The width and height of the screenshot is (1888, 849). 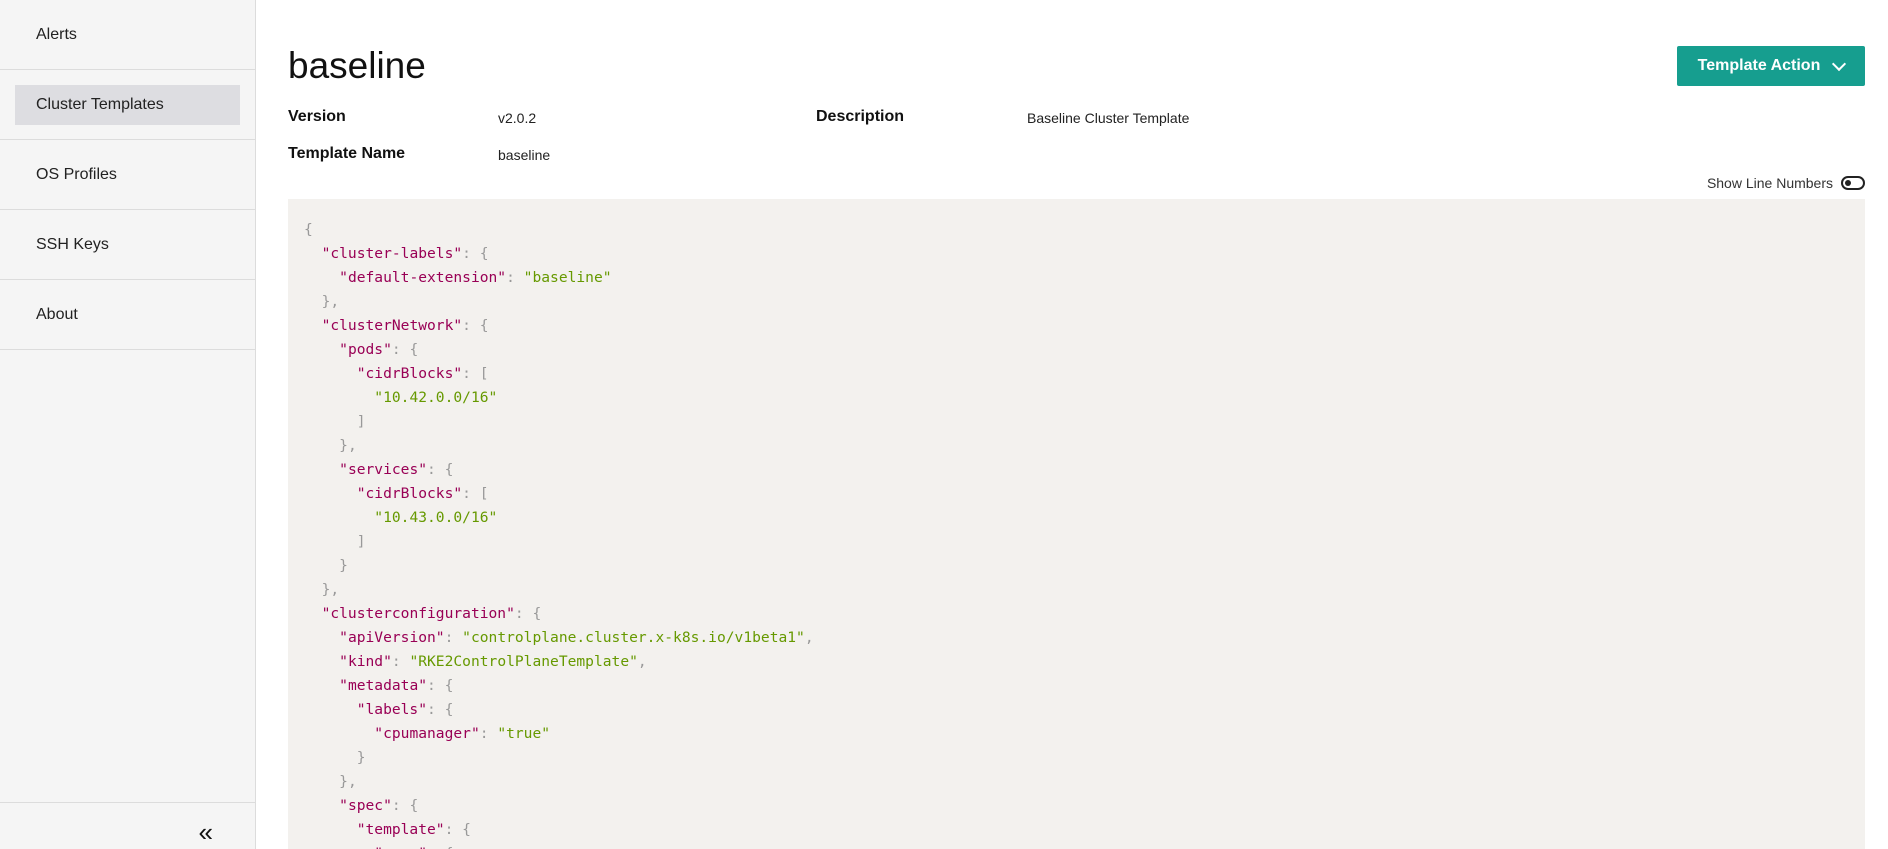 What do you see at coordinates (809, 637) in the screenshot?
I see `code-punct: ,` at bounding box center [809, 637].